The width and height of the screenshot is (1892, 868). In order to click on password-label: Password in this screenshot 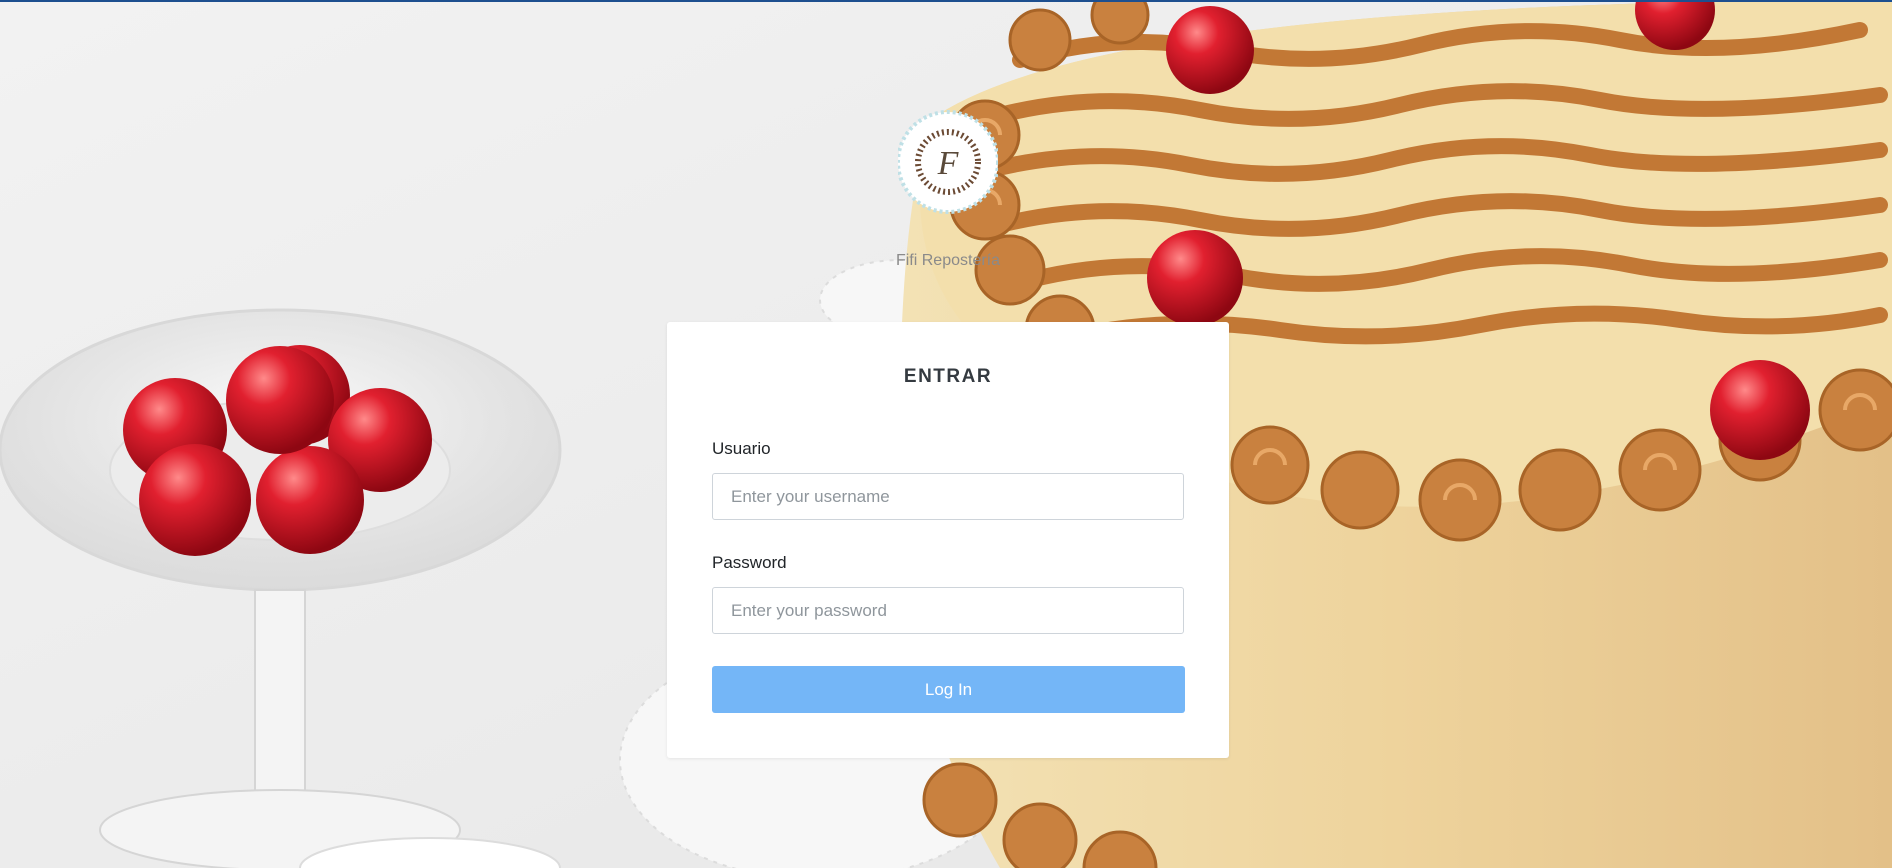, I will do `click(749, 562)`.